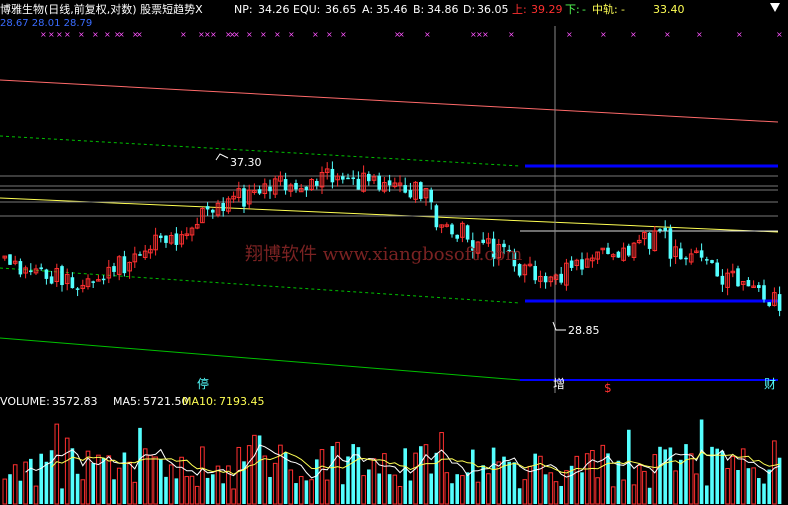 This screenshot has height=505, width=788. Describe the element at coordinates (307, 9) in the screenshot. I see `equ-label: EQU:` at that location.